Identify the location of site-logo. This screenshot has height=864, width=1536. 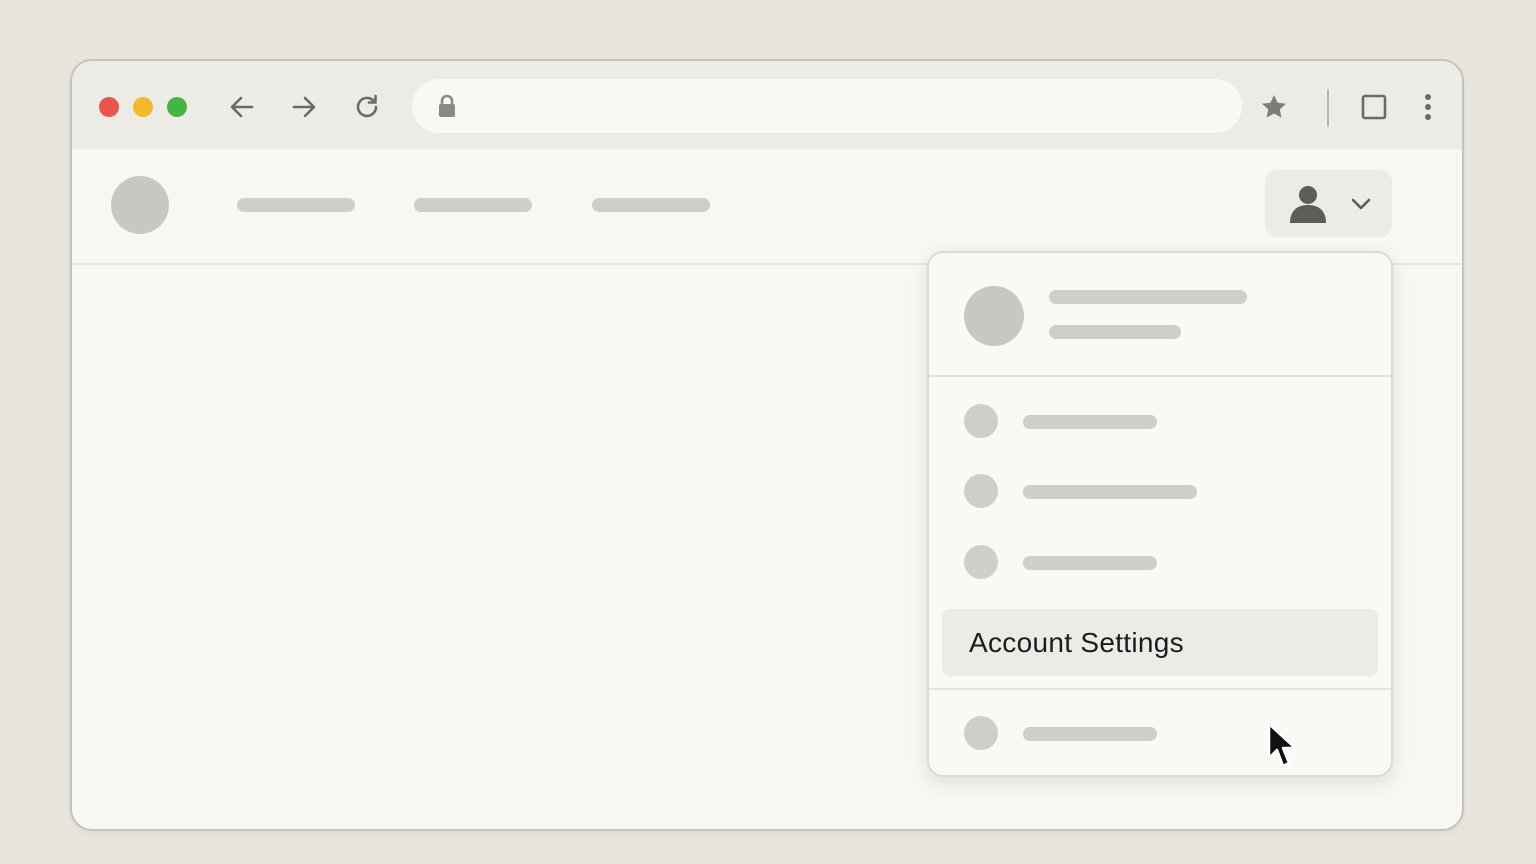
(140, 205).